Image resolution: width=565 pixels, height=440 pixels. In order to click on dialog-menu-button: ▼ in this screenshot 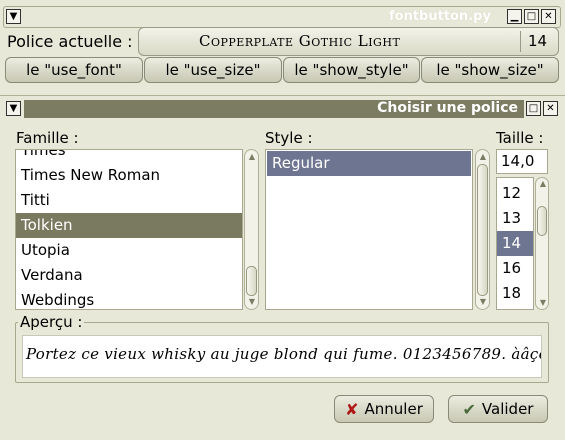, I will do `click(13, 108)`.